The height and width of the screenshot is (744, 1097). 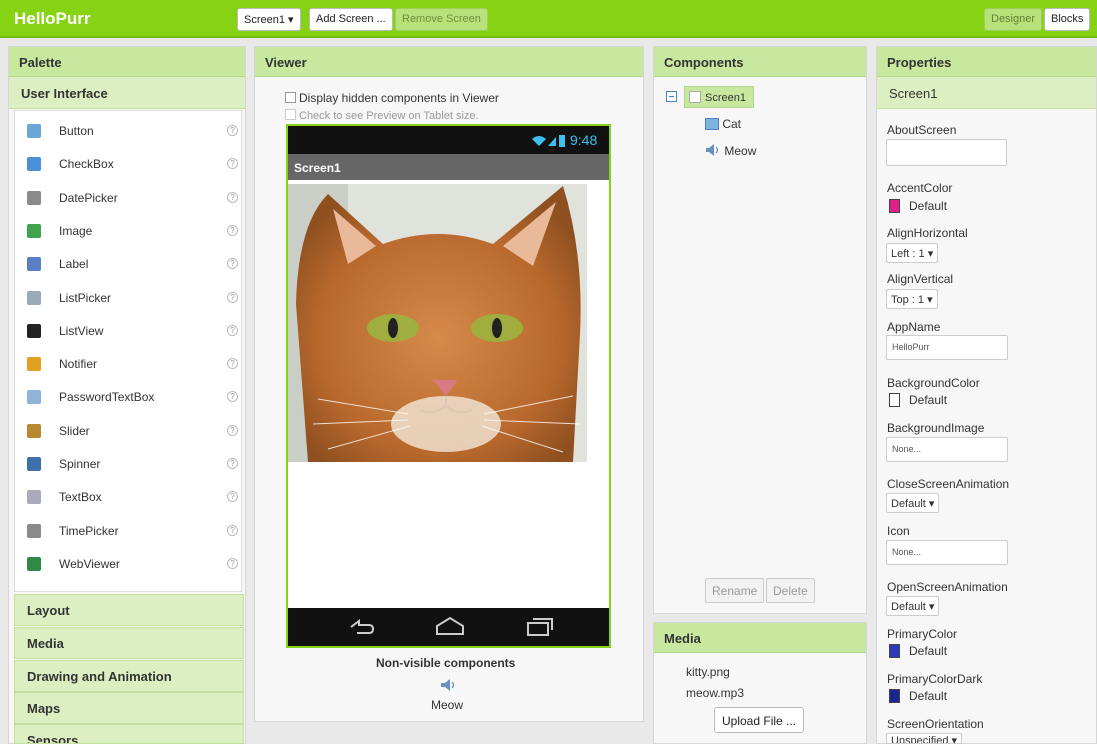 I want to click on palette-item-passwordtextbox: PasswordTextBox?, so click(x=133, y=397).